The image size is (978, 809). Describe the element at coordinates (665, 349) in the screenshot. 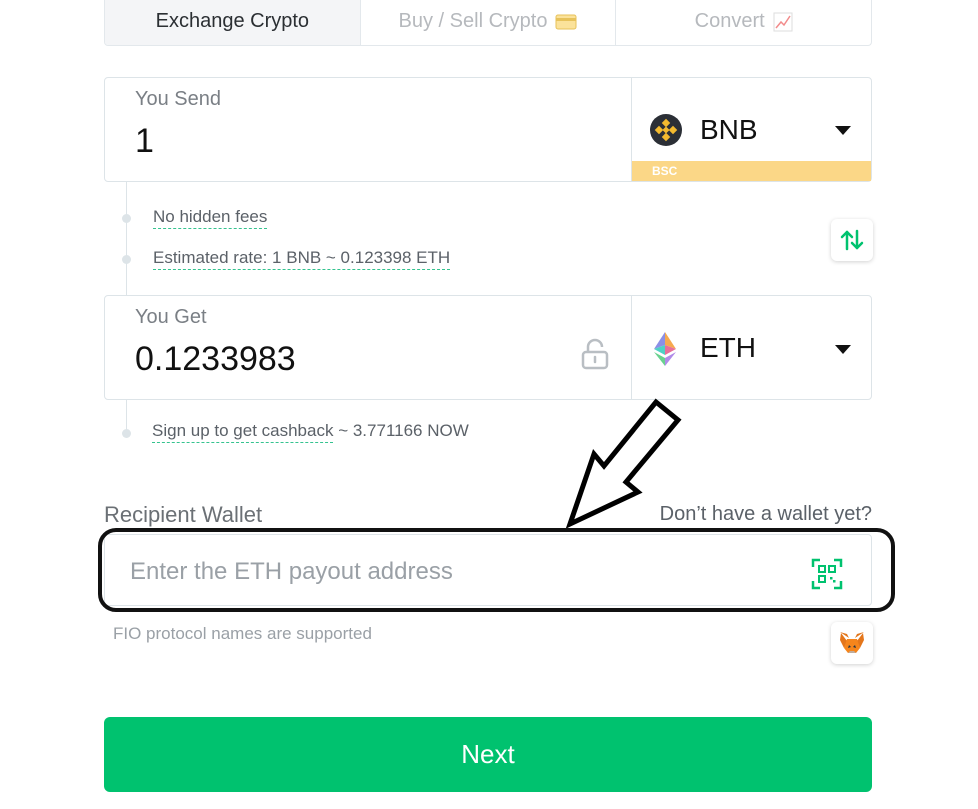

I see `eth-coin-icon` at that location.